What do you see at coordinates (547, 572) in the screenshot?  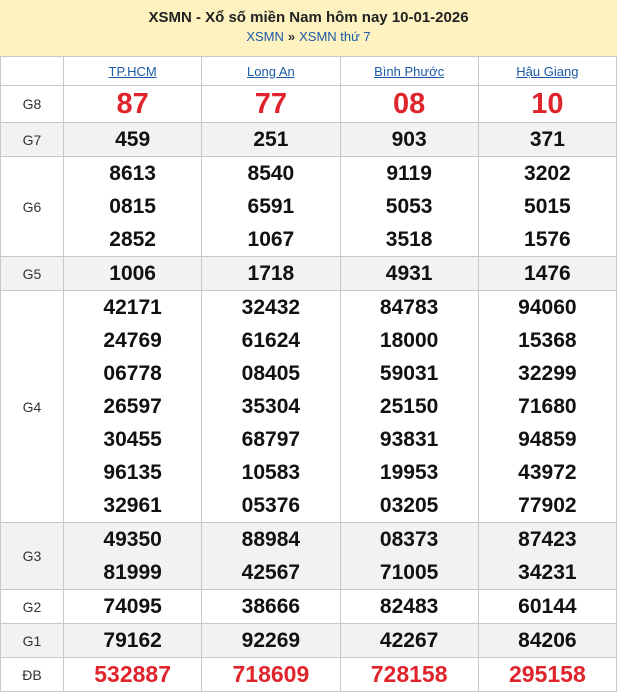 I see `prize-number: 34231` at bounding box center [547, 572].